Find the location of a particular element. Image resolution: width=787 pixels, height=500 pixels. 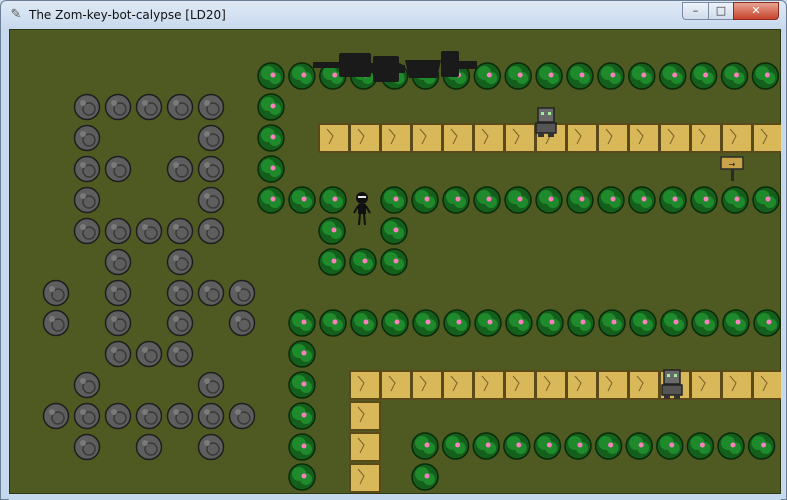

player-character is located at coordinates (362, 209).